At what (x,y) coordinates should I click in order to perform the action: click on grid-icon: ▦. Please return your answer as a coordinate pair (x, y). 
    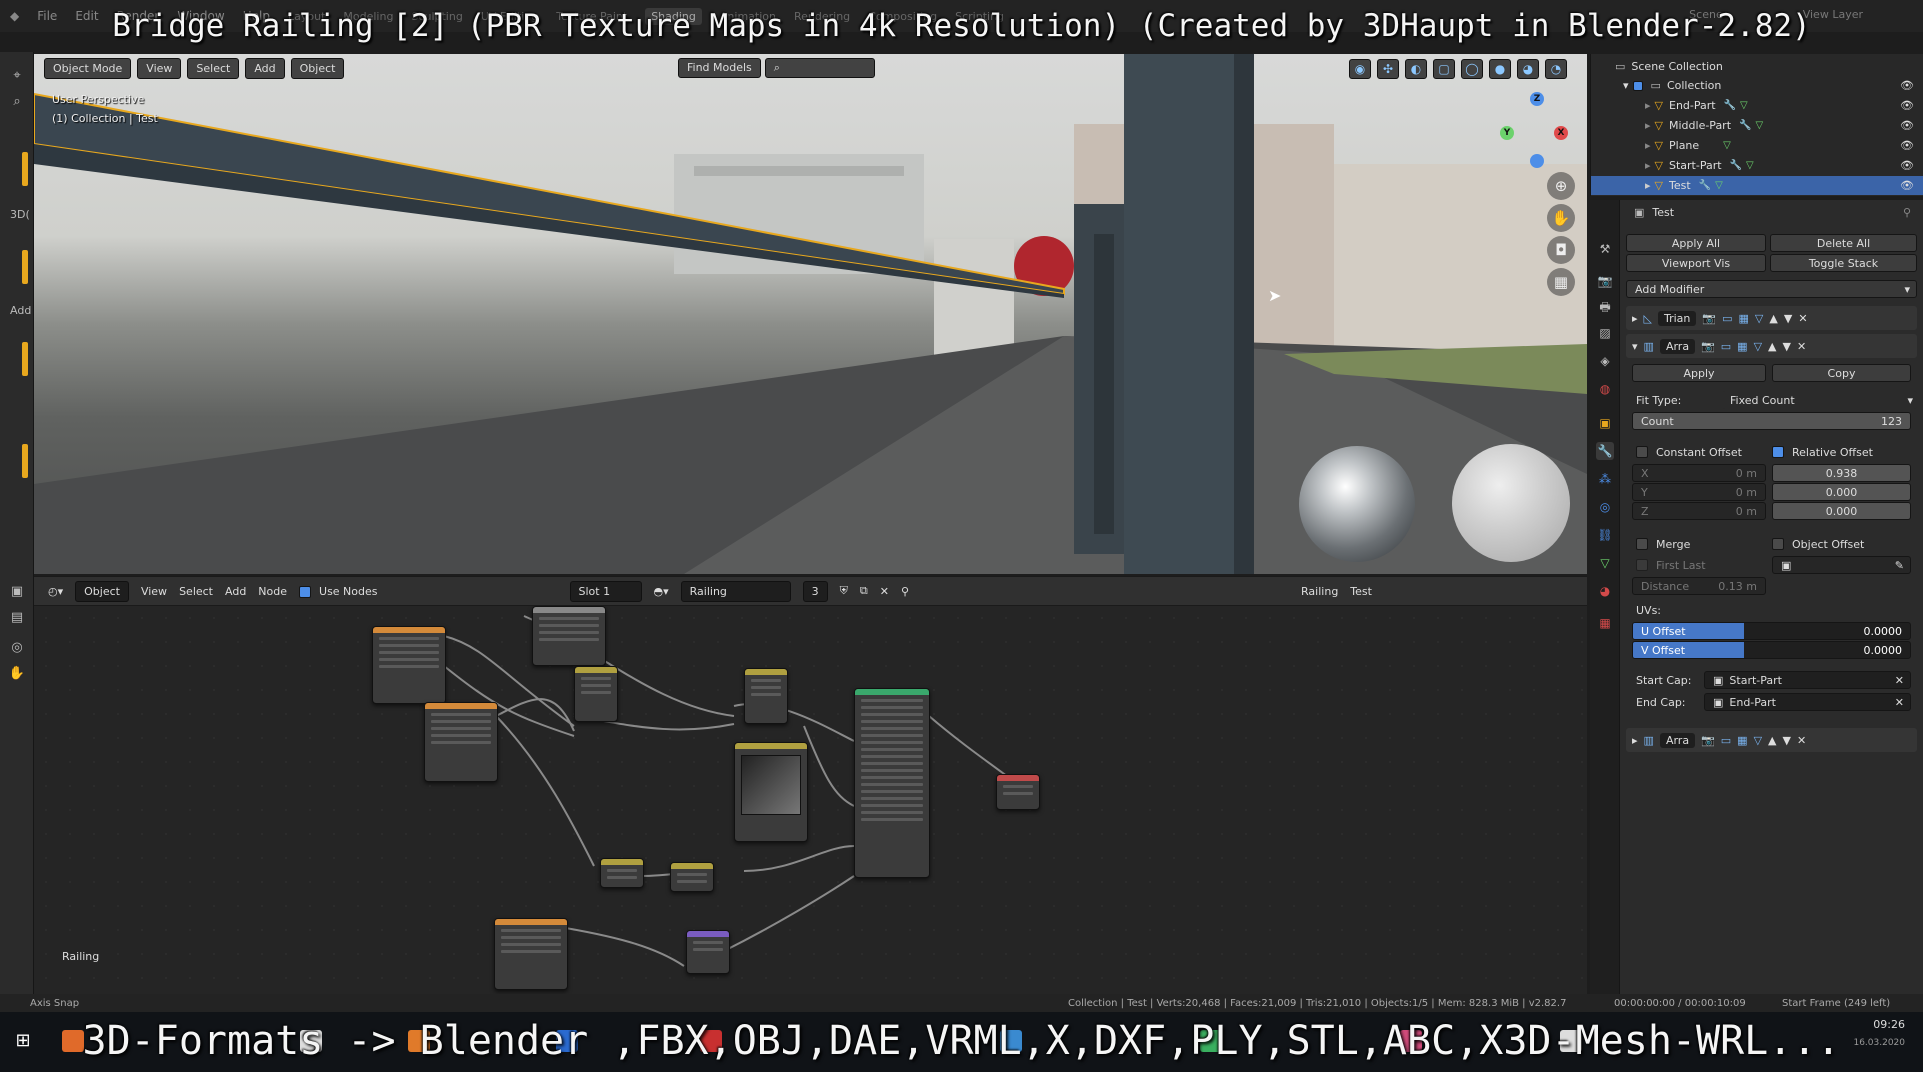
    Looking at the image, I should click on (1561, 282).